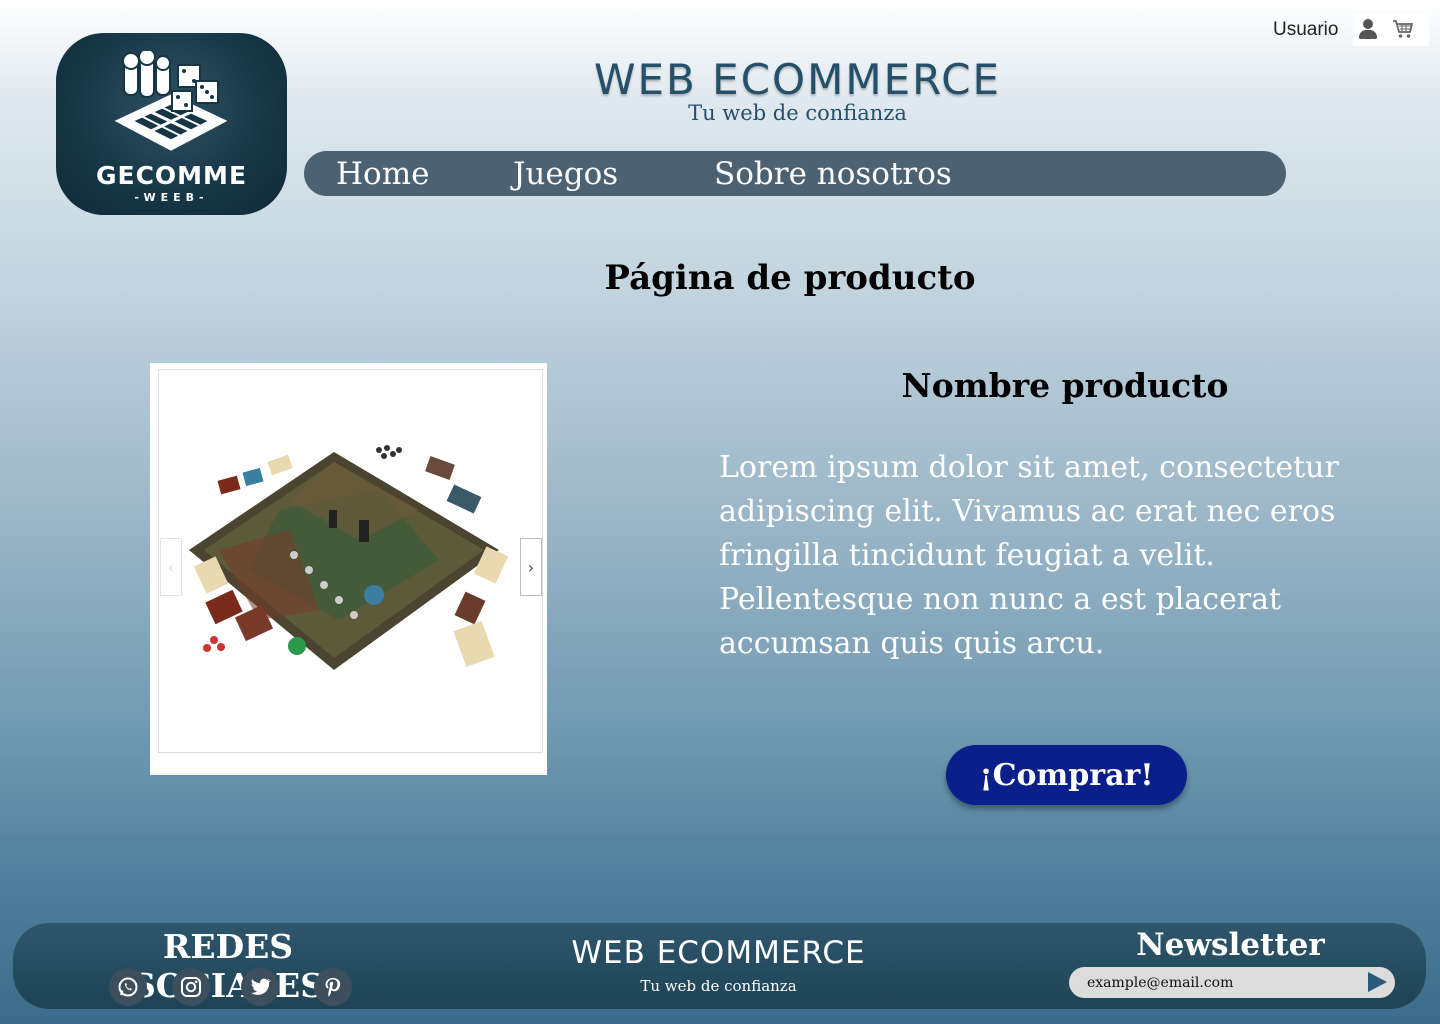  Describe the element at coordinates (171, 101) in the screenshot. I see `board-game-logo-icon` at that location.